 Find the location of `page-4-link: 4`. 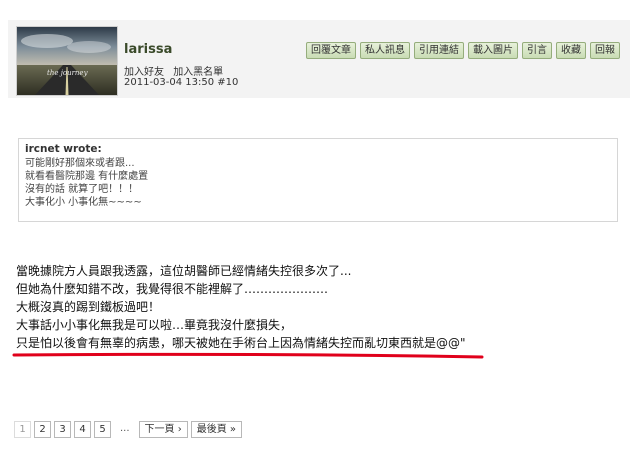

page-4-link: 4 is located at coordinates (82, 429).